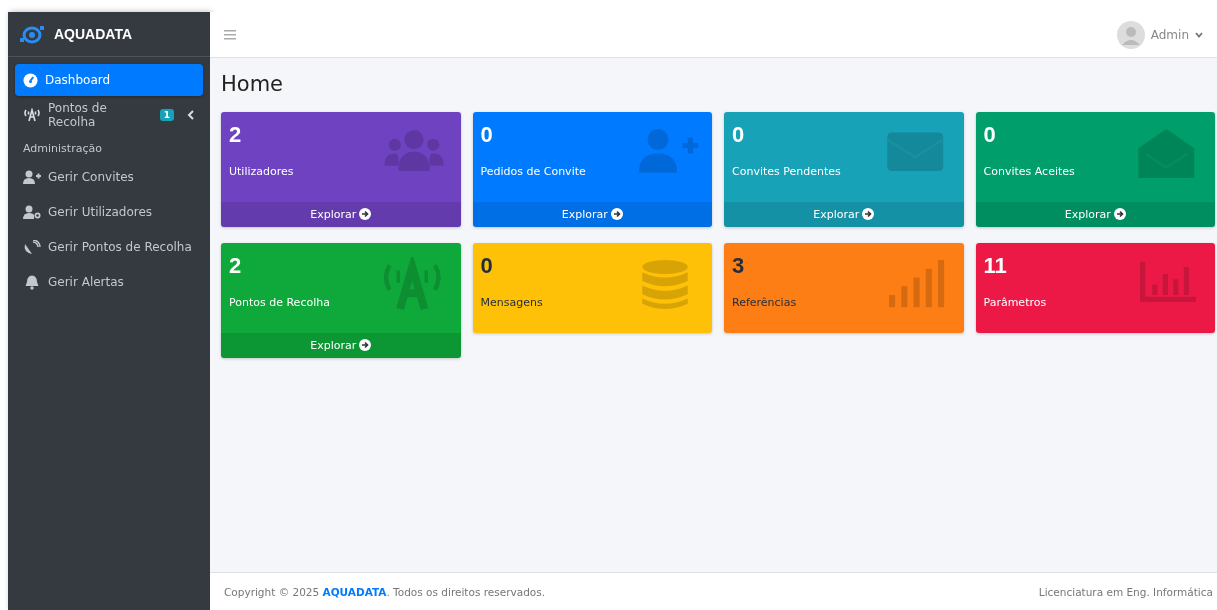 This screenshot has width=1217, height=610. Describe the element at coordinates (995, 266) in the screenshot. I see `stat-value: 11` at that location.